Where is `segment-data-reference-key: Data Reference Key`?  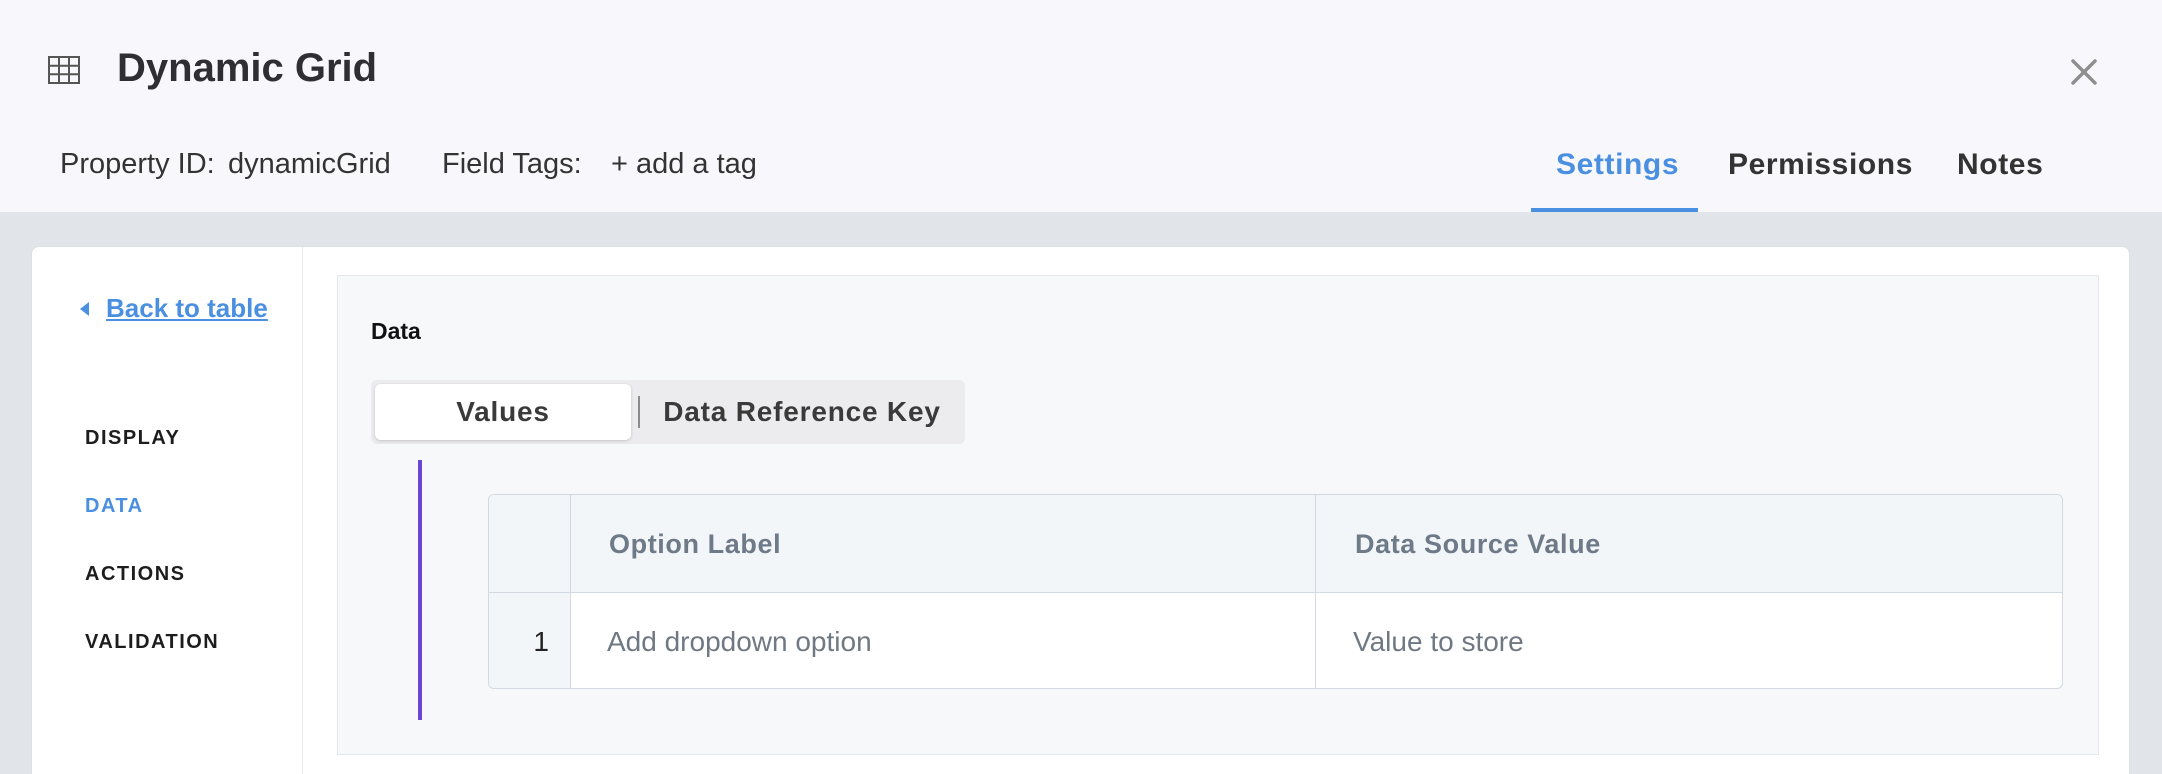
segment-data-reference-key: Data Reference Key is located at coordinates (802, 412).